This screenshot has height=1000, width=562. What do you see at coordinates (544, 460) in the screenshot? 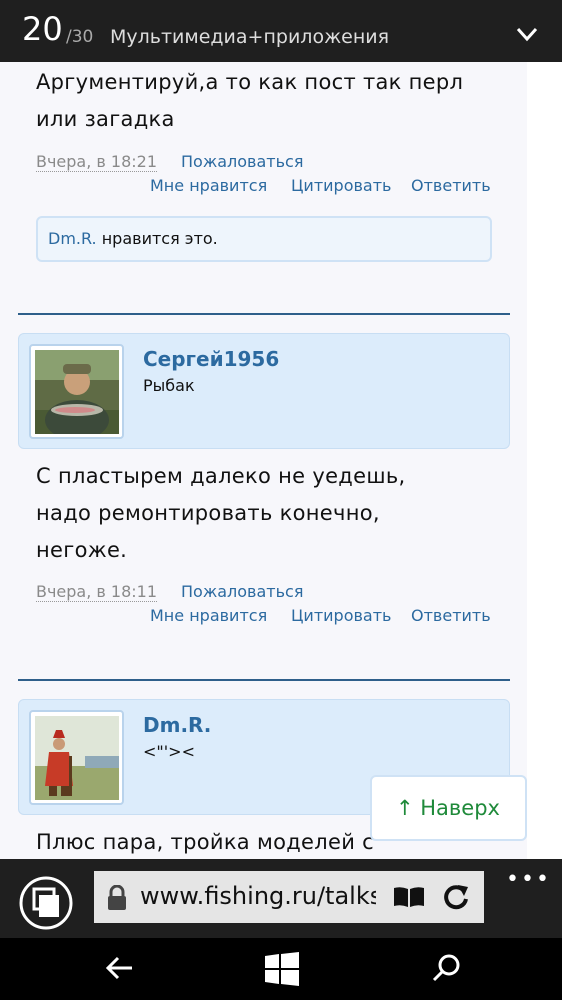
I see `scroll-gutter` at bounding box center [544, 460].